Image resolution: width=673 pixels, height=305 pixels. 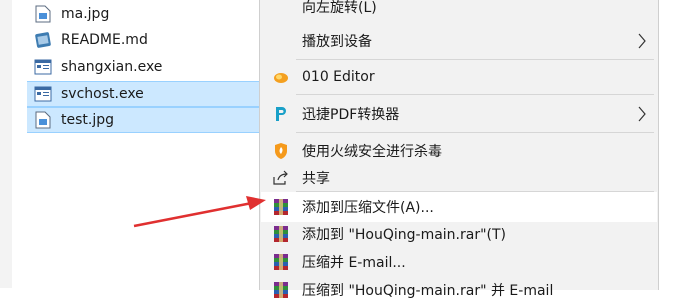 What do you see at coordinates (459, 114) in the screenshot?
I see `menu-item-pdf-converter: 迅捷PDF转换器` at bounding box center [459, 114].